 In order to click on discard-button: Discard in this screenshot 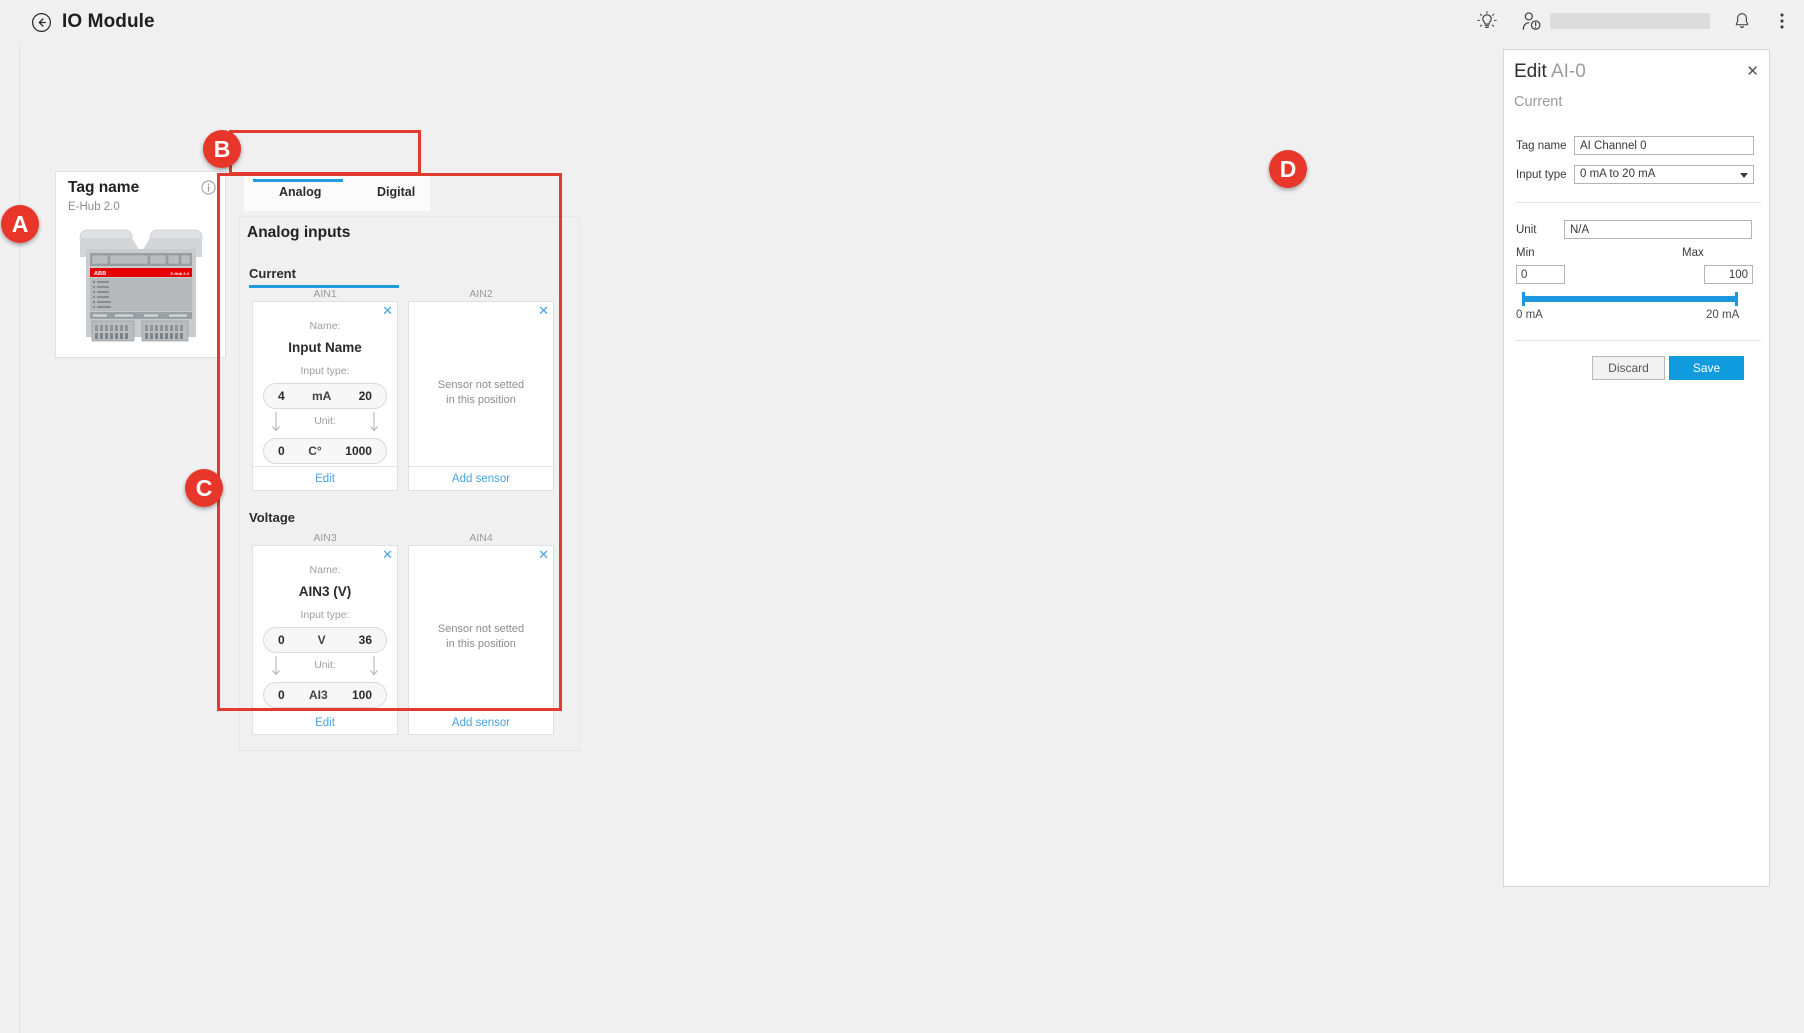, I will do `click(1628, 368)`.